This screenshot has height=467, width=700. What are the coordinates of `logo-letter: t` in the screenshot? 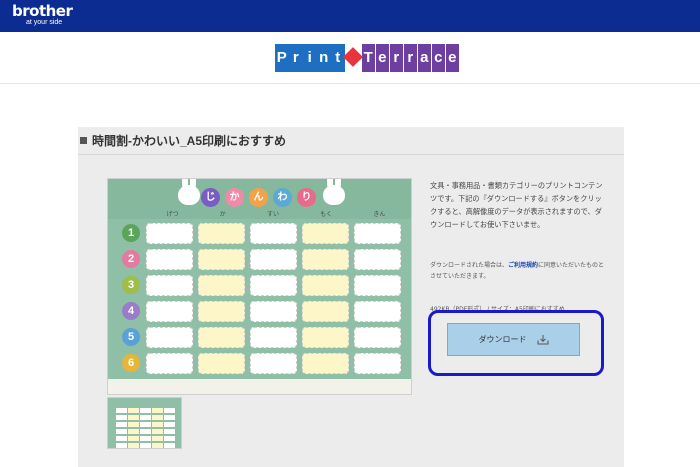 It's located at (338, 58).